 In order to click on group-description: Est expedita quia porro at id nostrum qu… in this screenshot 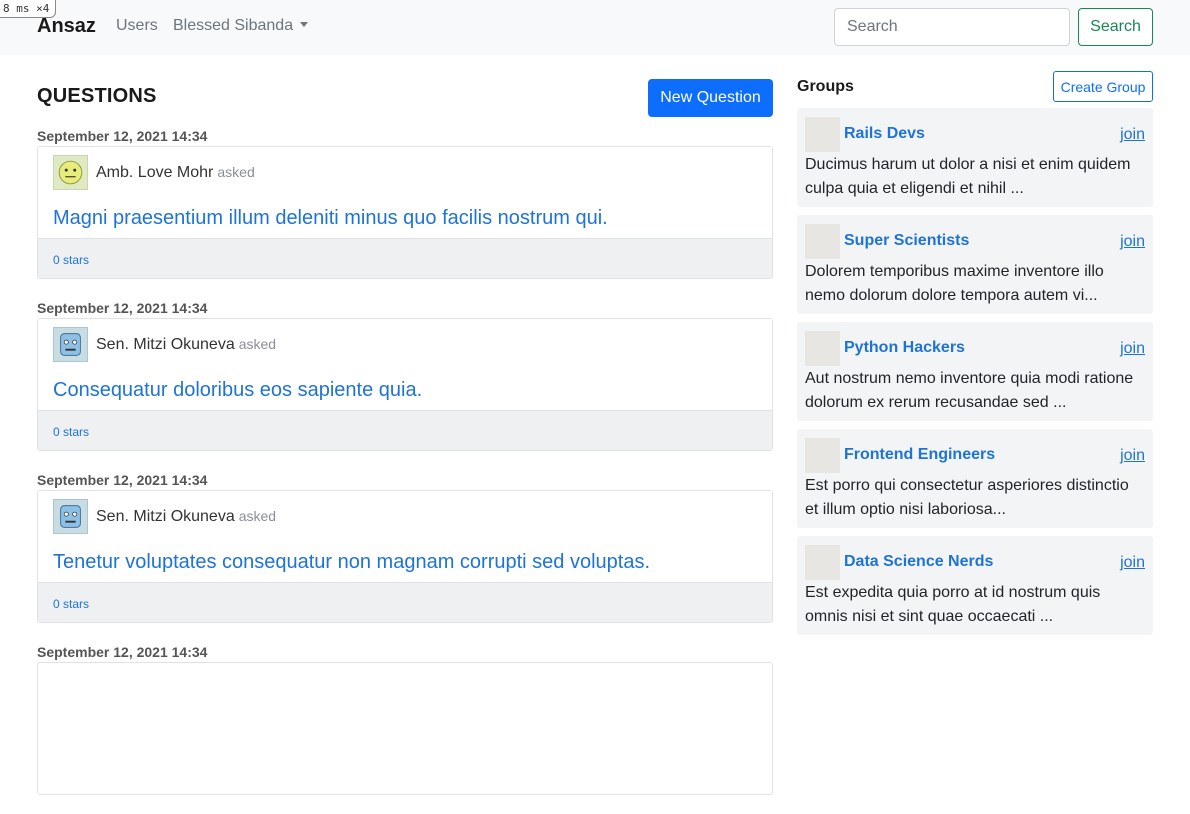, I will do `click(953, 604)`.